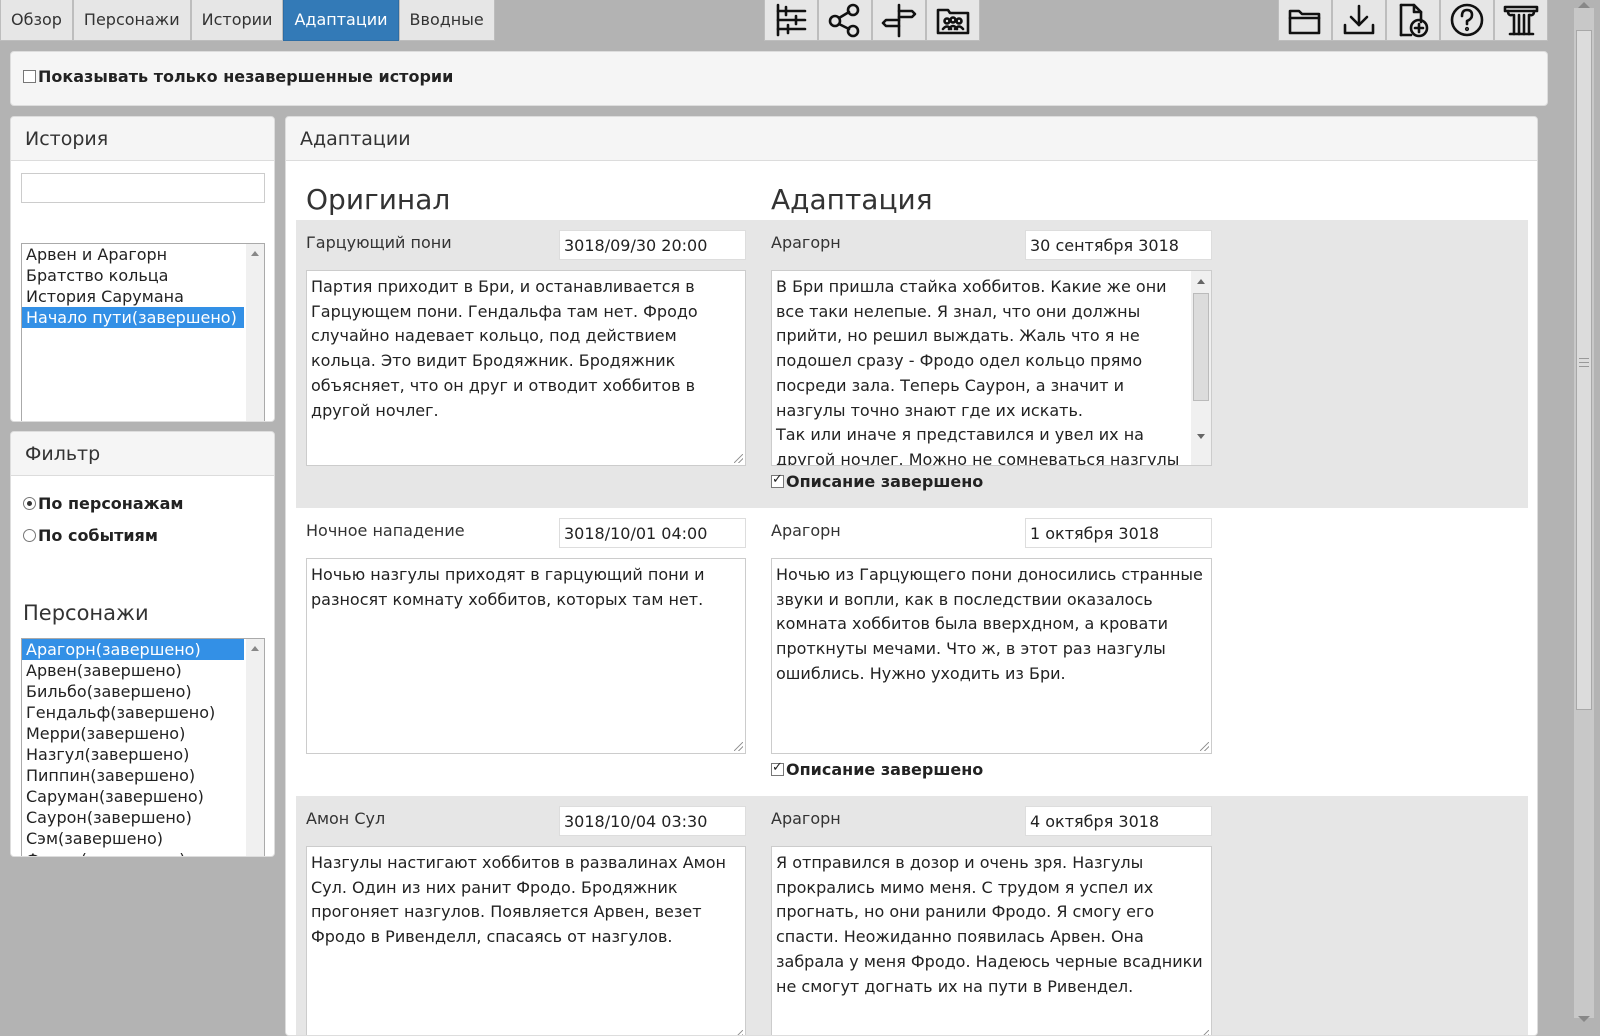  Describe the element at coordinates (1584, 5) in the screenshot. I see `scroll-up-icon` at that location.